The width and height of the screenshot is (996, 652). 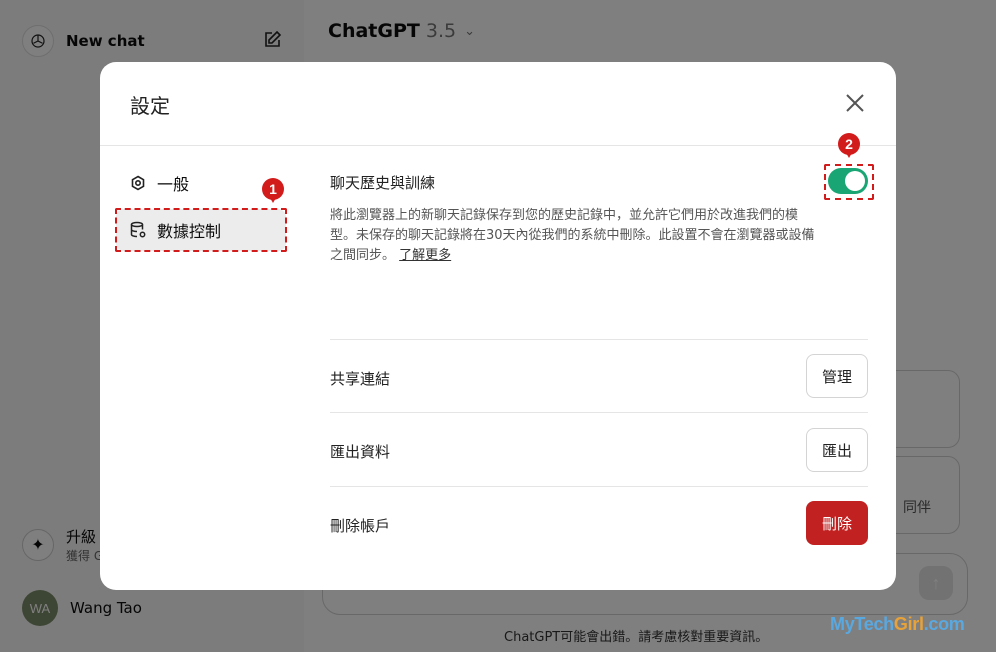 I want to click on export-data-label: 匯出資料, so click(x=360, y=452).